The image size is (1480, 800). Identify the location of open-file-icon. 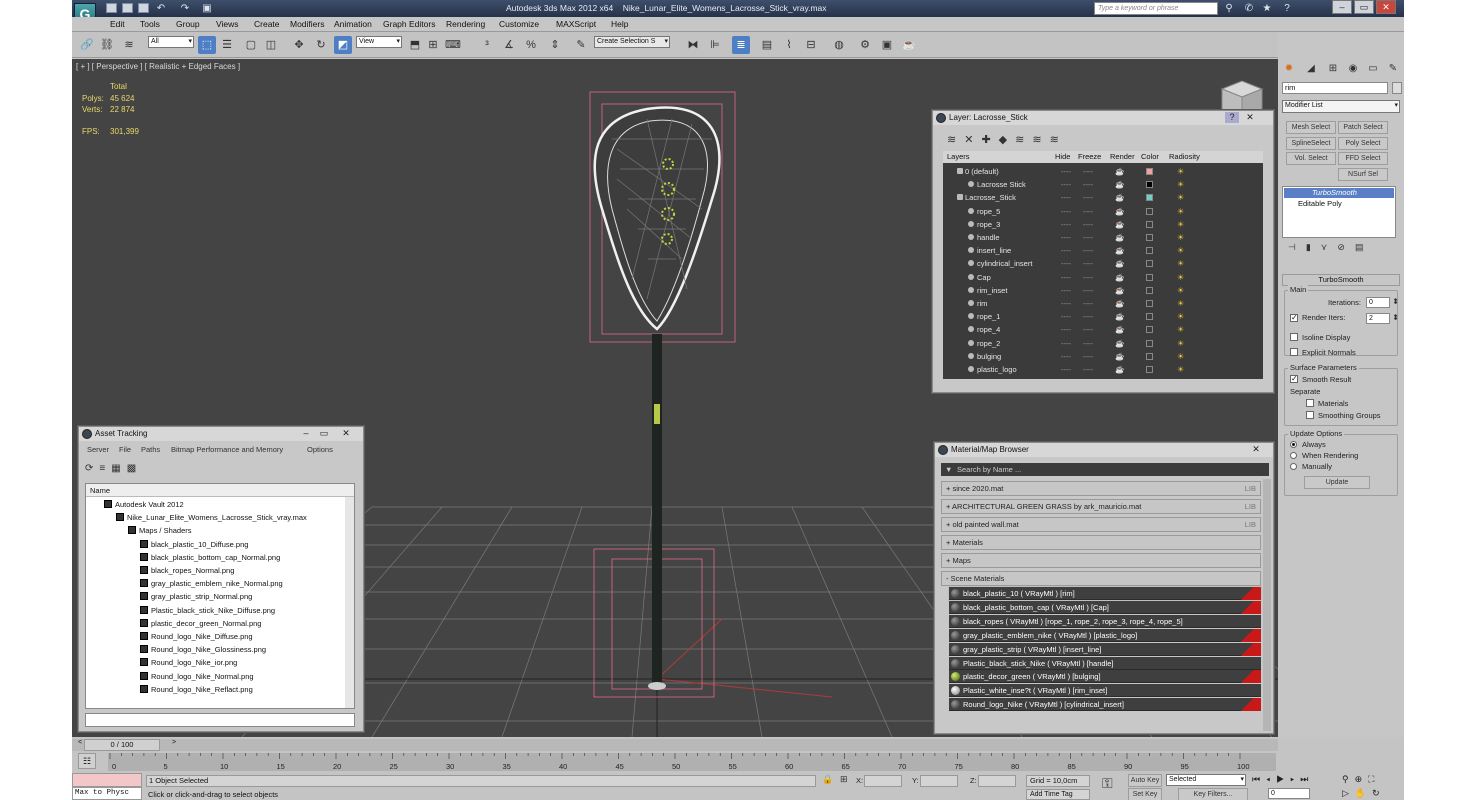
(127, 8).